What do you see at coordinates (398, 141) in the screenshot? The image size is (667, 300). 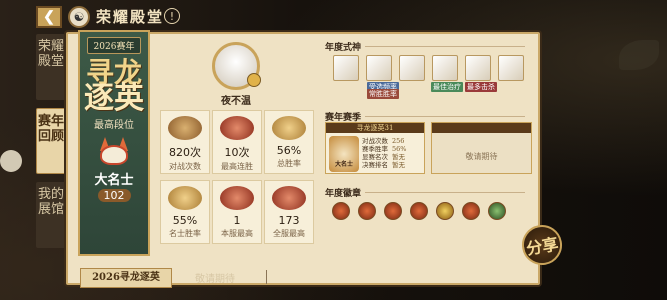 I see `season-stat-value: 256` at bounding box center [398, 141].